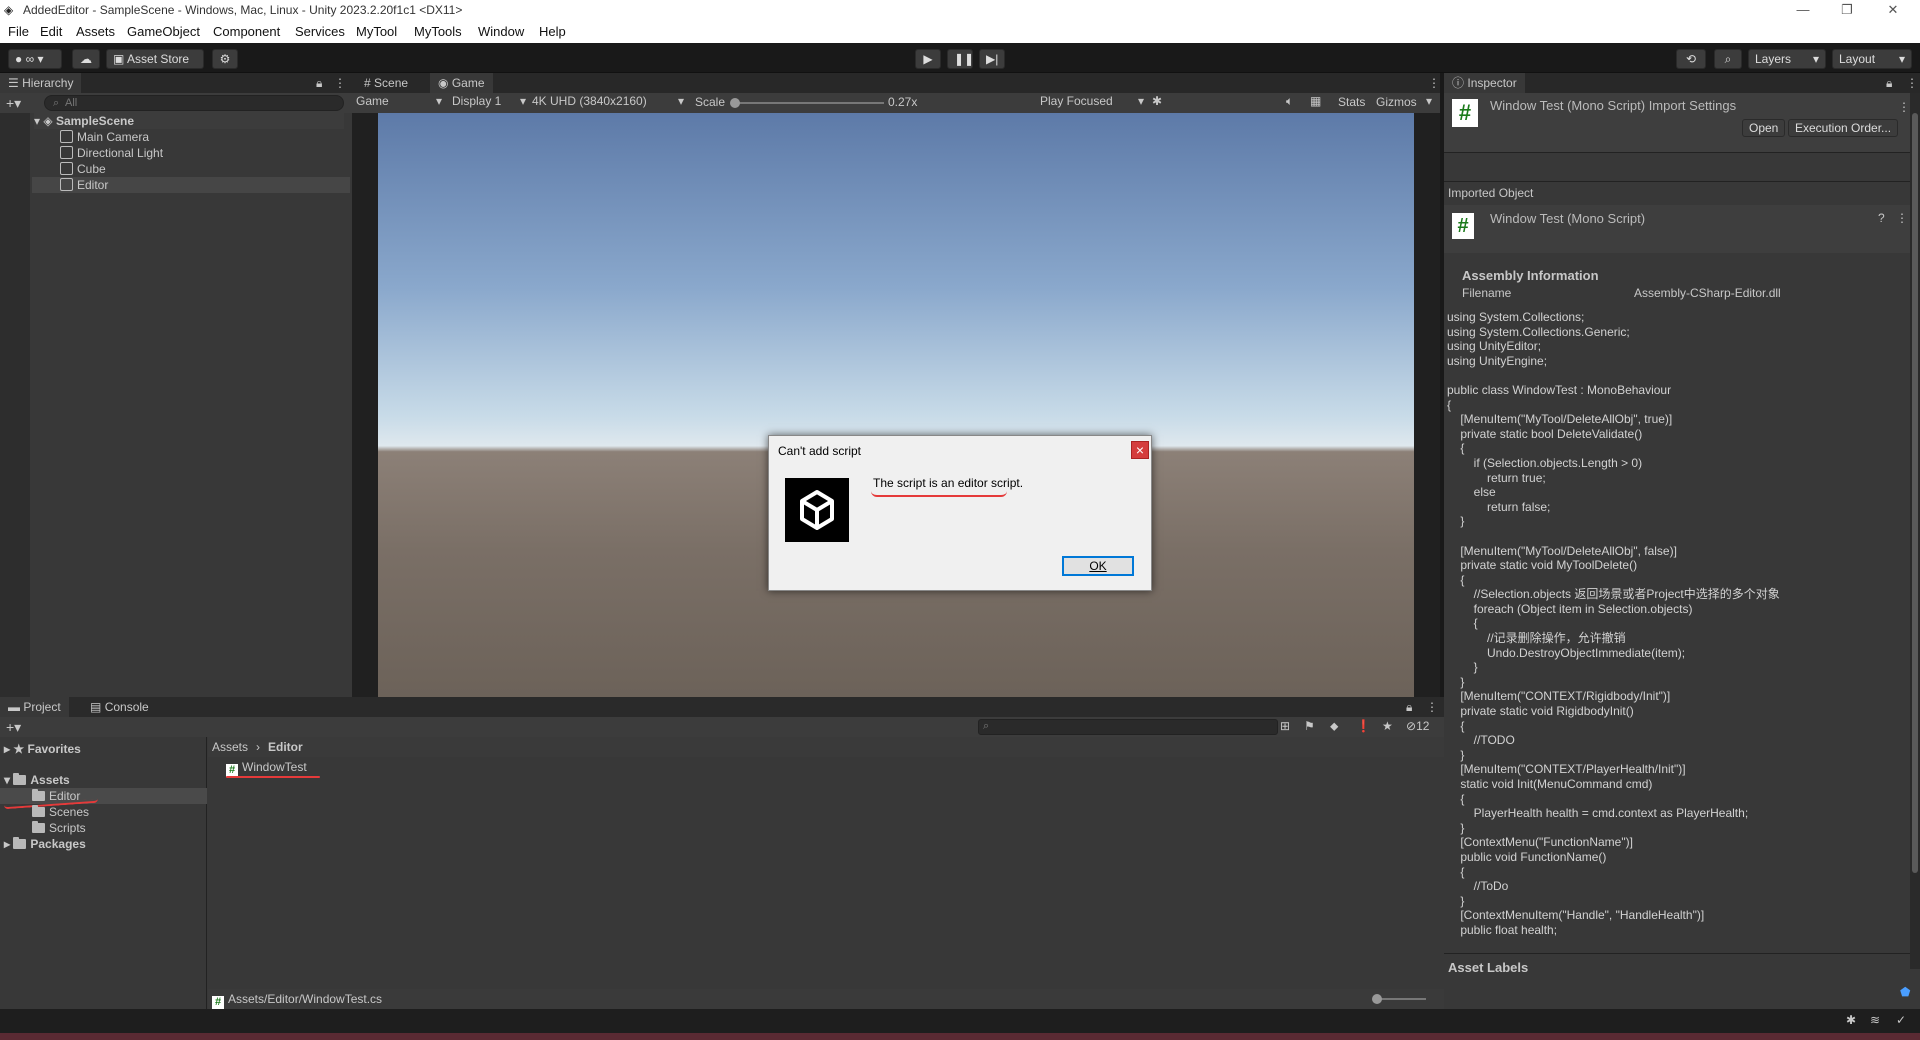  What do you see at coordinates (1285, 726) in the screenshot?
I see `search-by-type-icon: ⊞` at bounding box center [1285, 726].